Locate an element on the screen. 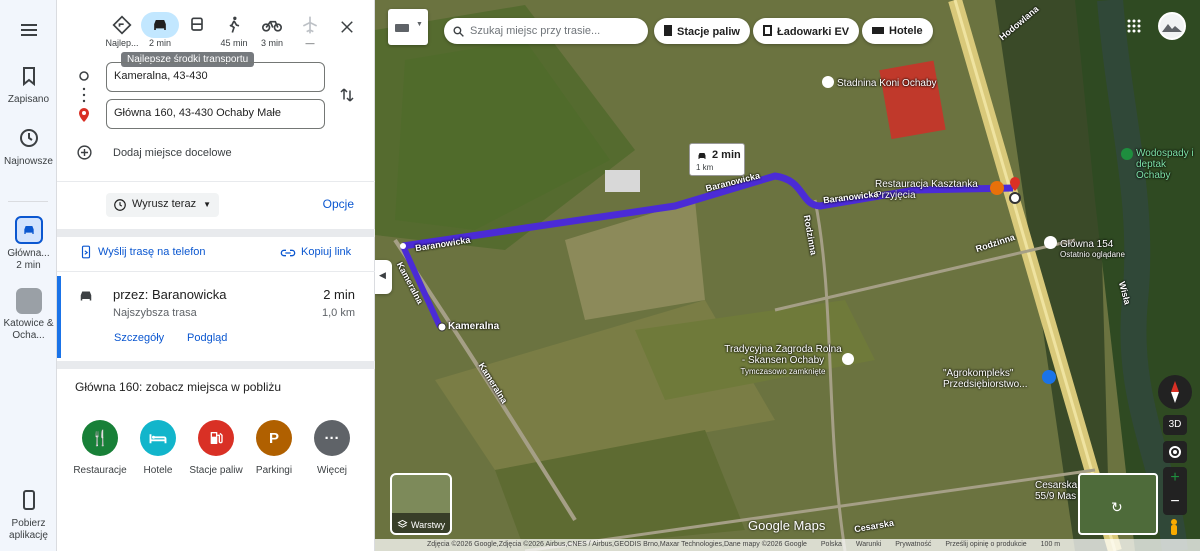 The width and height of the screenshot is (1200, 551). bus-icon is located at coordinates (197, 24).